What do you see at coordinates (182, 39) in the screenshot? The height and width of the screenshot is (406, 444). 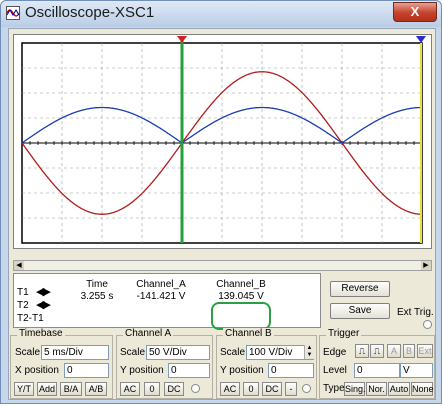 I see `cursor-t1-marker-icon` at bounding box center [182, 39].